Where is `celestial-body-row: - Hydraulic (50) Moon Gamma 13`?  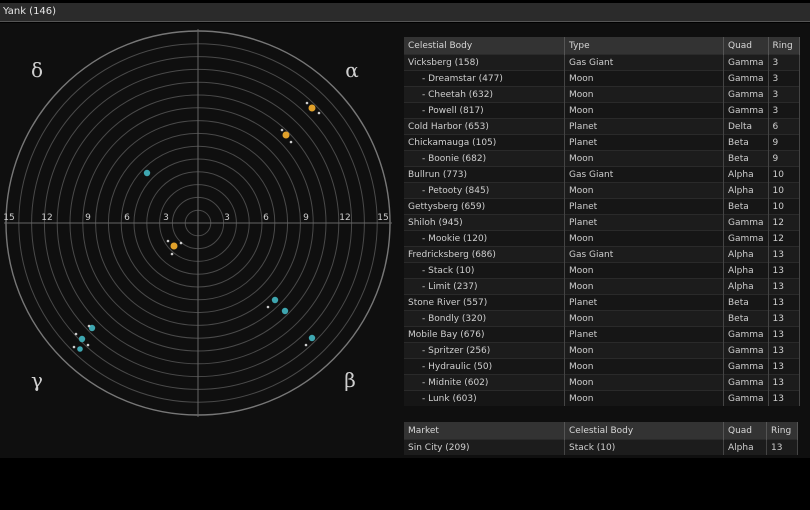 celestial-body-row: - Hydraulic (50) Moon Gamma 13 is located at coordinates (602, 366).